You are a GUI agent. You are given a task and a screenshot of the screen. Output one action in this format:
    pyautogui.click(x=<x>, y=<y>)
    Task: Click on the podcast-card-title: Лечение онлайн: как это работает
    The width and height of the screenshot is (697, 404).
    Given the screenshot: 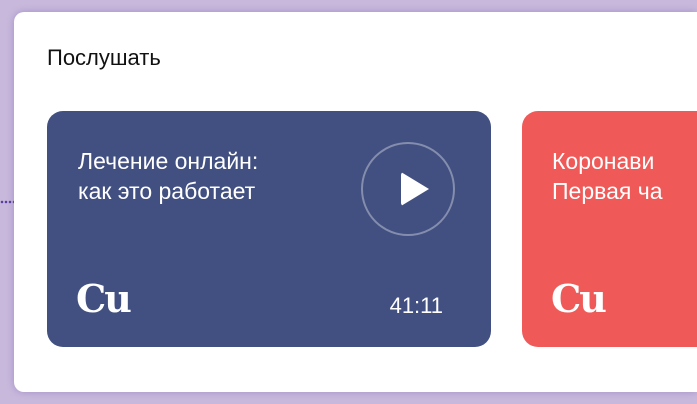 What is the action you would take?
    pyautogui.click(x=168, y=176)
    